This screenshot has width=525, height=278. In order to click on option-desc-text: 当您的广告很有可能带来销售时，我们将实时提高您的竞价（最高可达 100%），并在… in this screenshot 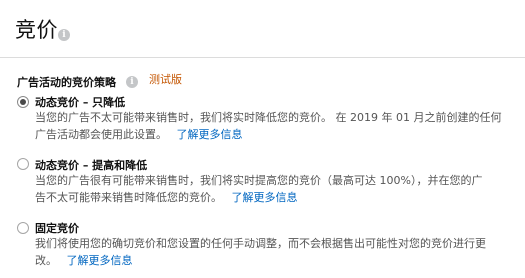, I will do `click(259, 180)`.